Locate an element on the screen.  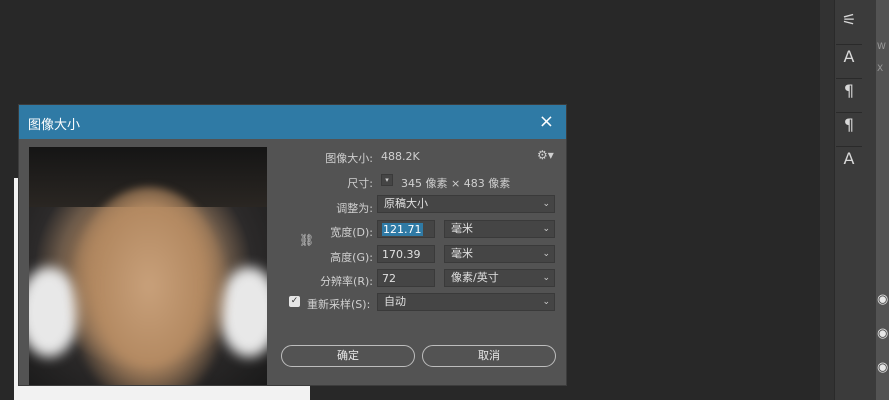
image-size-label: 图像大小: is located at coordinates (349, 158).